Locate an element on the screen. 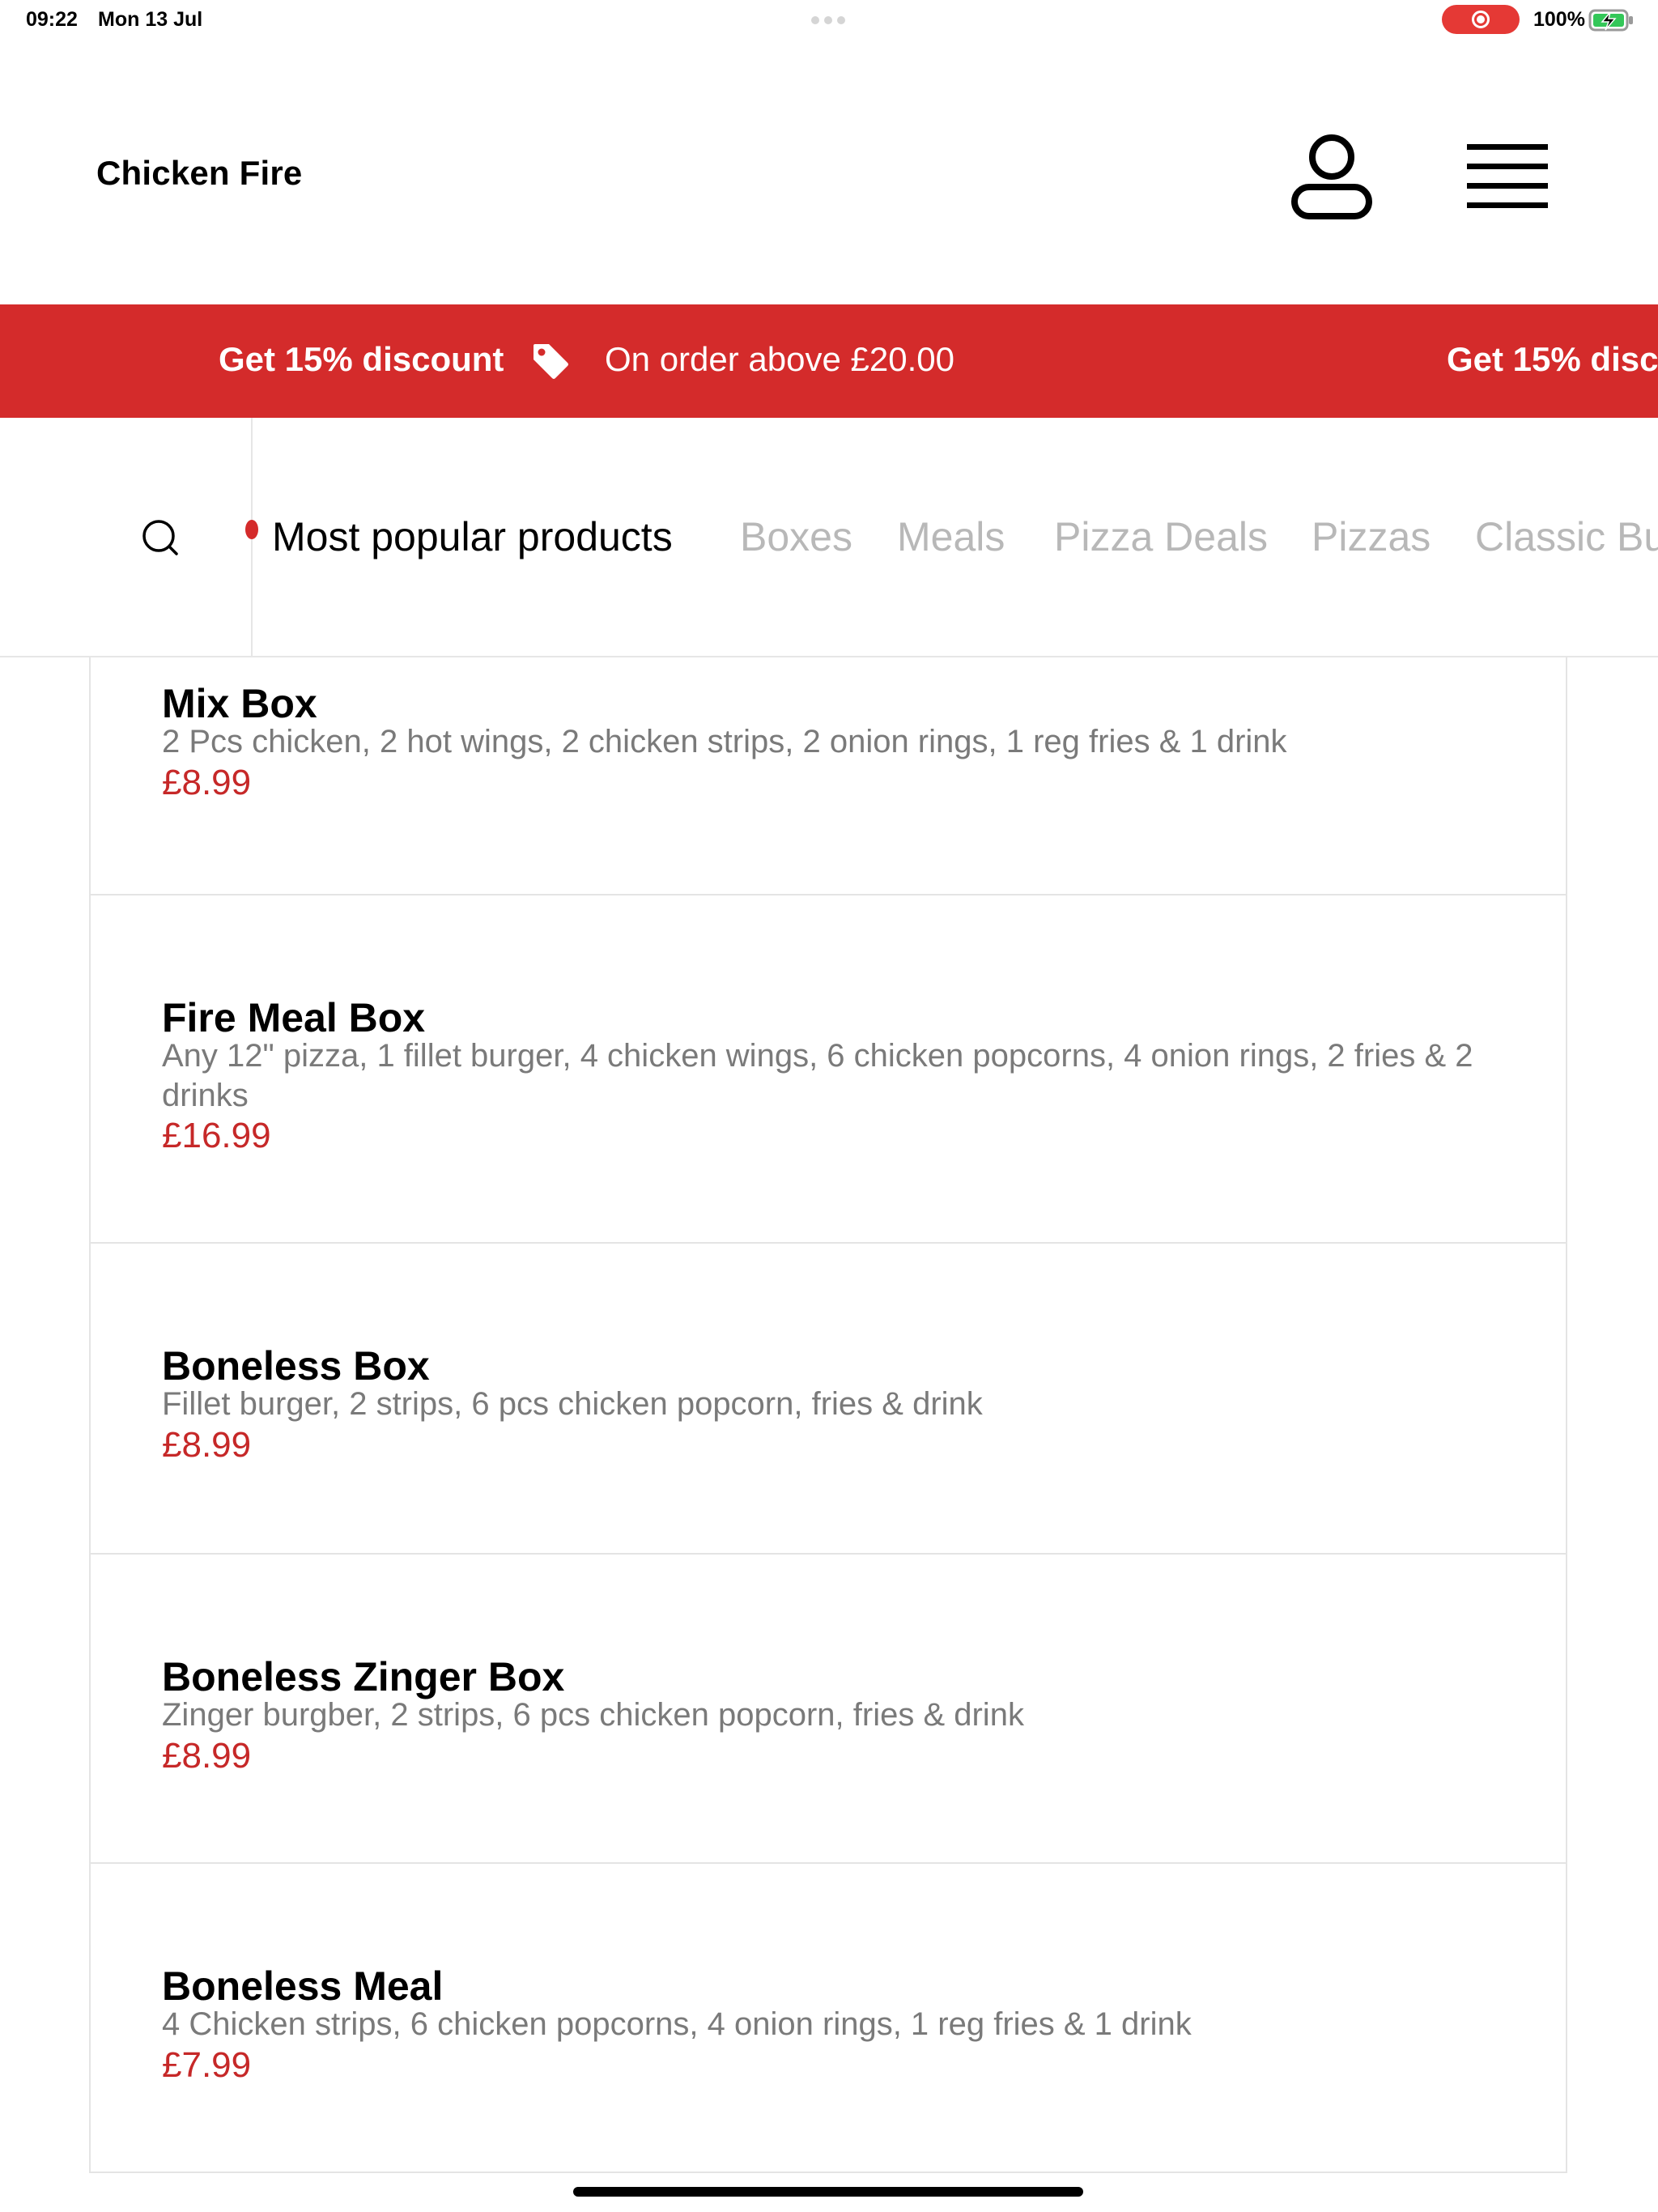  status-date: Mon 13 Jul is located at coordinates (150, 19).